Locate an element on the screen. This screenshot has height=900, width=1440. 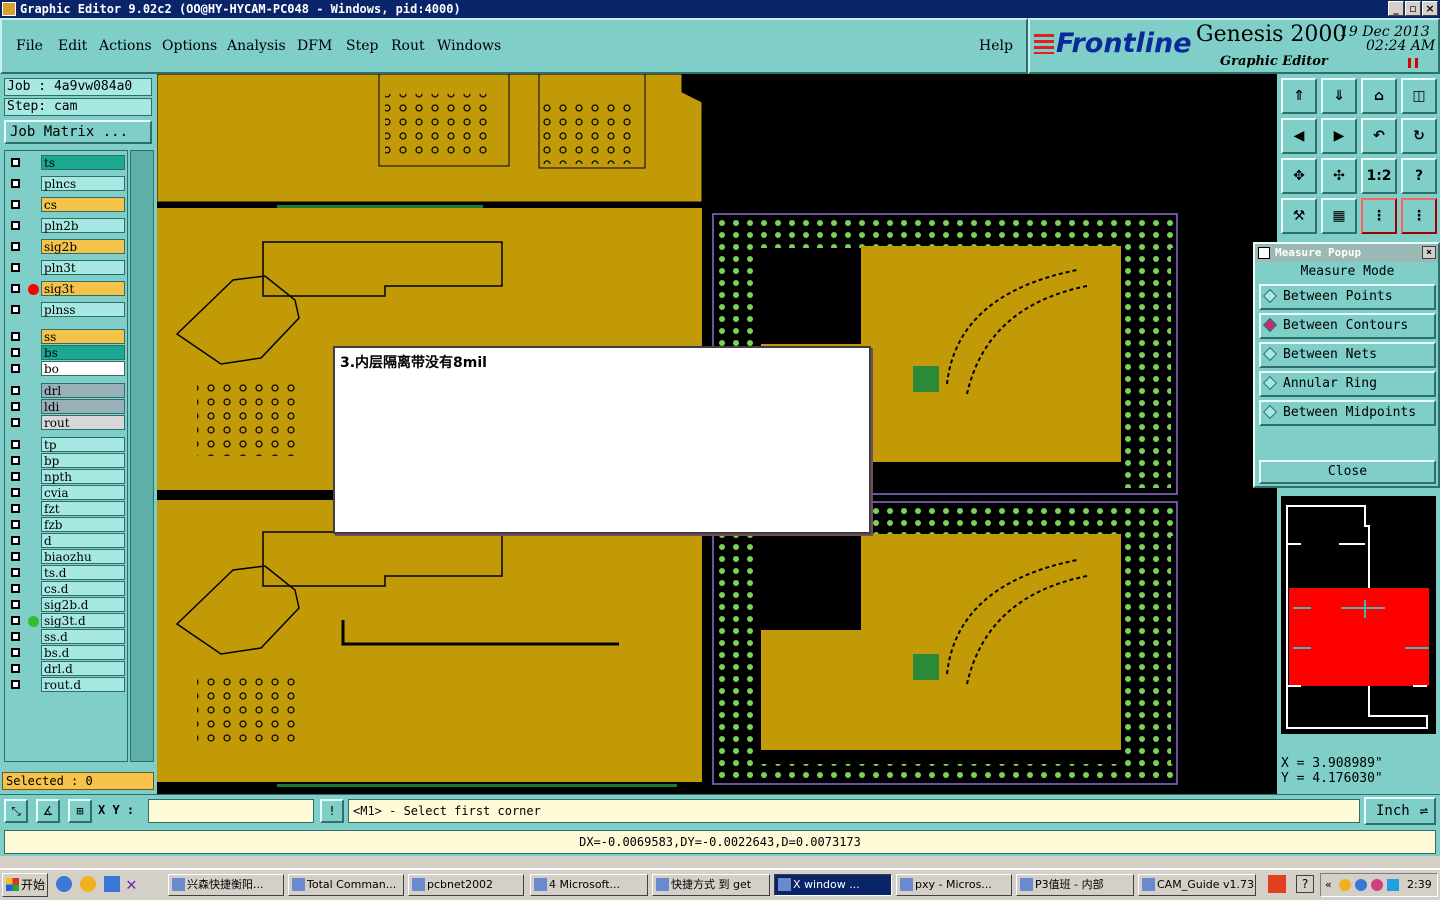
task-item: 快捷方式 到 get is located at coordinates (711, 885).